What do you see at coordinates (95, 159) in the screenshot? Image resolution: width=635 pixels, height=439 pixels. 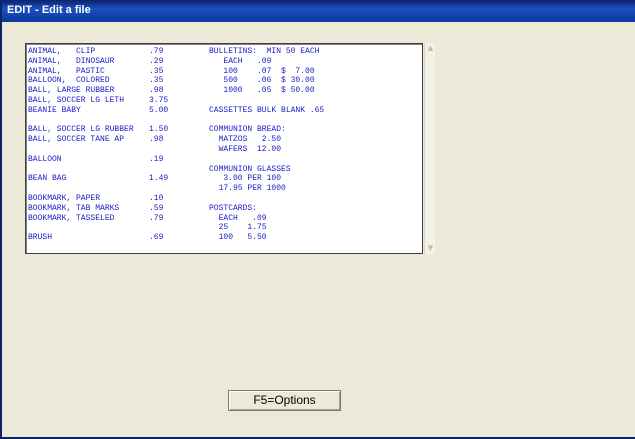 I see `editor-line: BALLOON .19` at bounding box center [95, 159].